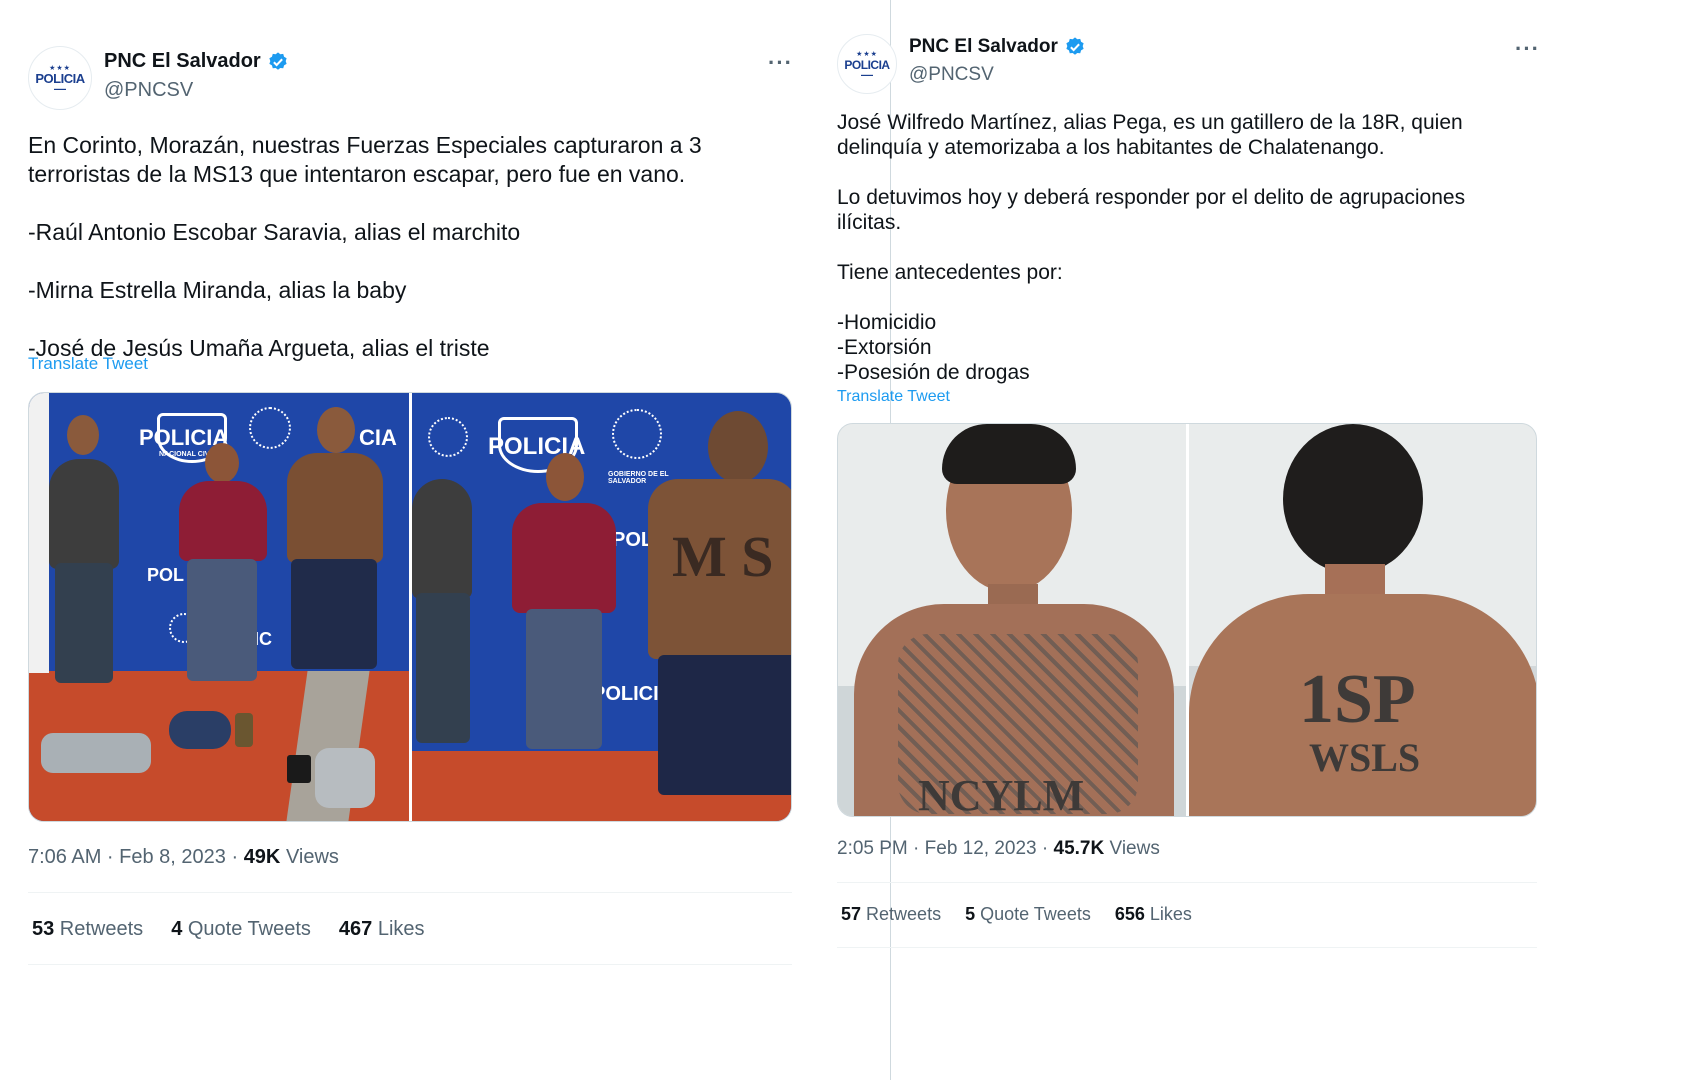 Image resolution: width=1697 pixels, height=1080 pixels. What do you see at coordinates (1361, 620) in the screenshot?
I see `photo-suspect-back: 1SP WSLS` at bounding box center [1361, 620].